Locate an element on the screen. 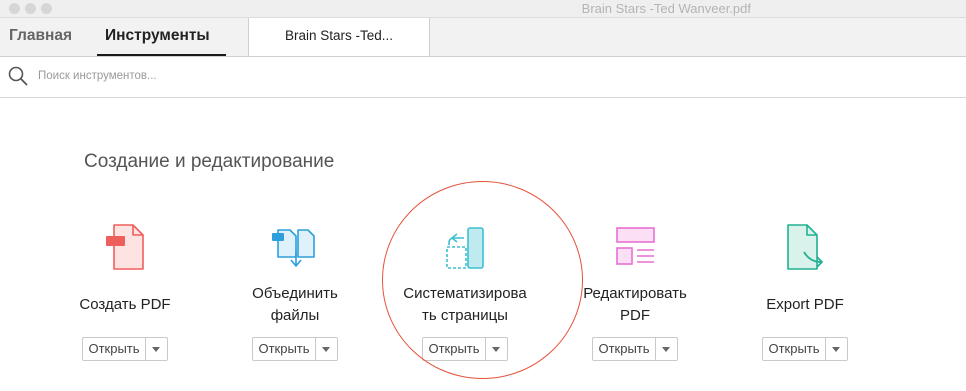 This screenshot has height=391, width=966. active-tab-indicator is located at coordinates (161, 55).